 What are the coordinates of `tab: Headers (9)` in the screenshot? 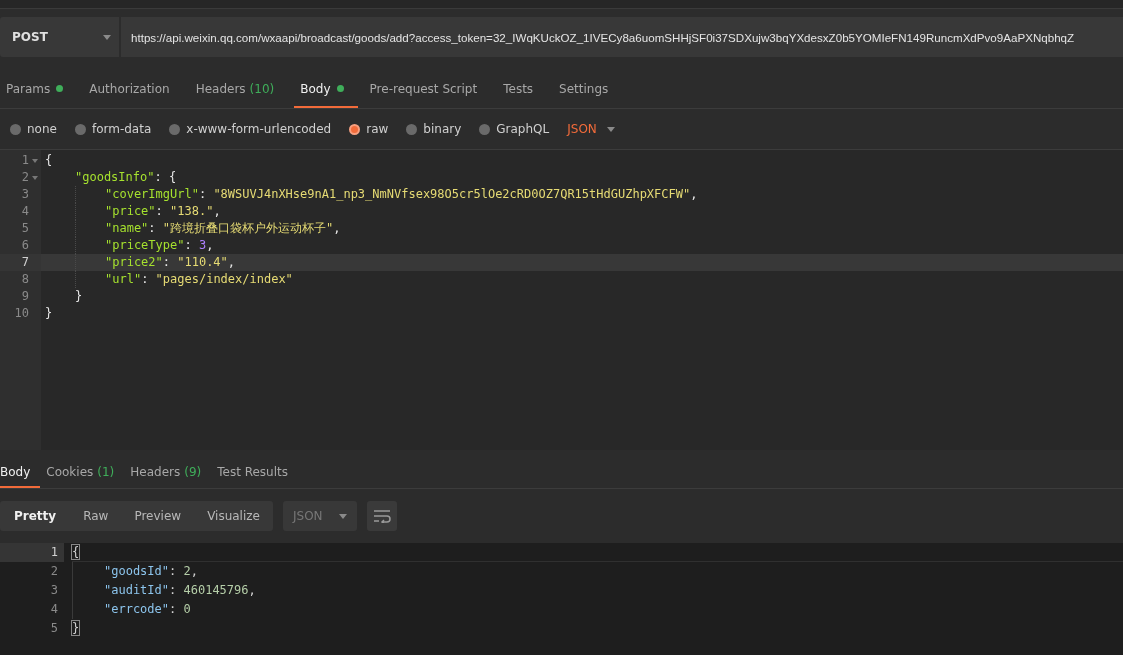 It's located at (171, 473).